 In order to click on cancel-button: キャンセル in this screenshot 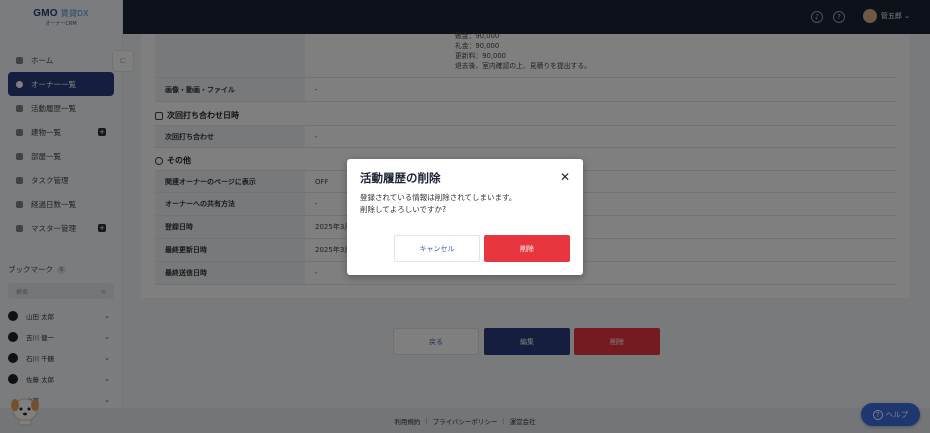, I will do `click(437, 248)`.